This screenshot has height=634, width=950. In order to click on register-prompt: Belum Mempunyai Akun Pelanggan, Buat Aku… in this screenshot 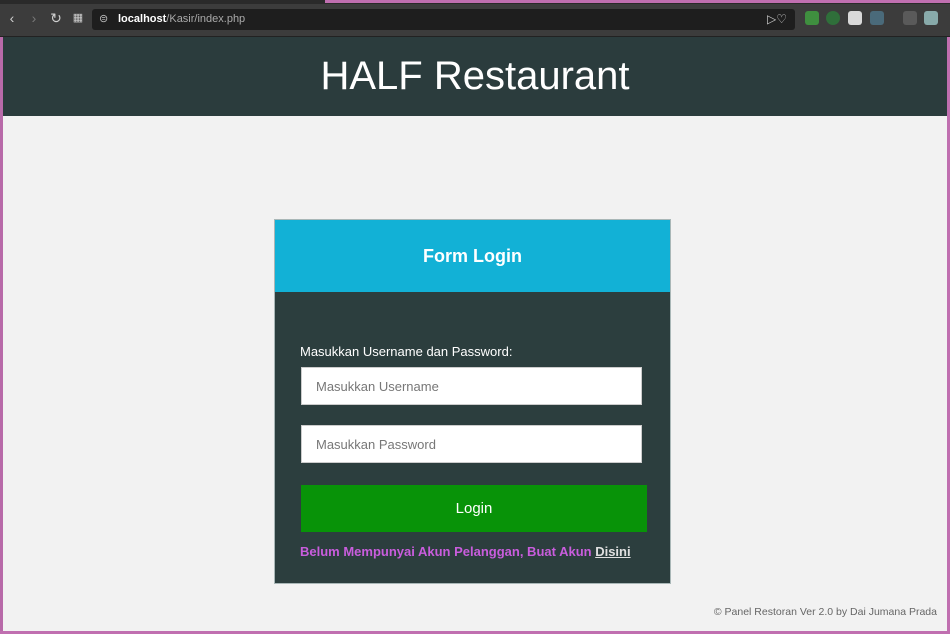, I will do `click(465, 551)`.